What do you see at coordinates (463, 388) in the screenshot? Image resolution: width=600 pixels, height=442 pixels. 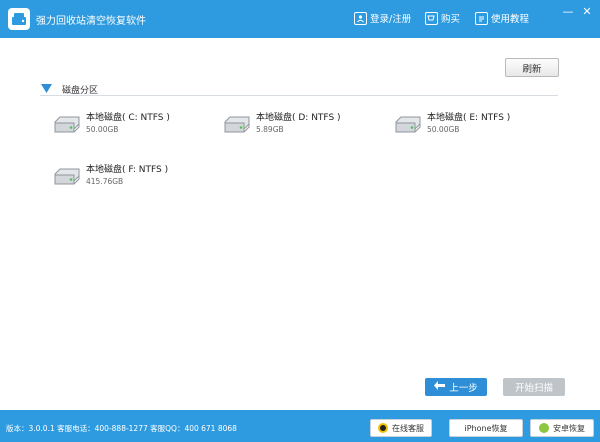 I see `previous-step-label: 上一步` at bounding box center [463, 388].